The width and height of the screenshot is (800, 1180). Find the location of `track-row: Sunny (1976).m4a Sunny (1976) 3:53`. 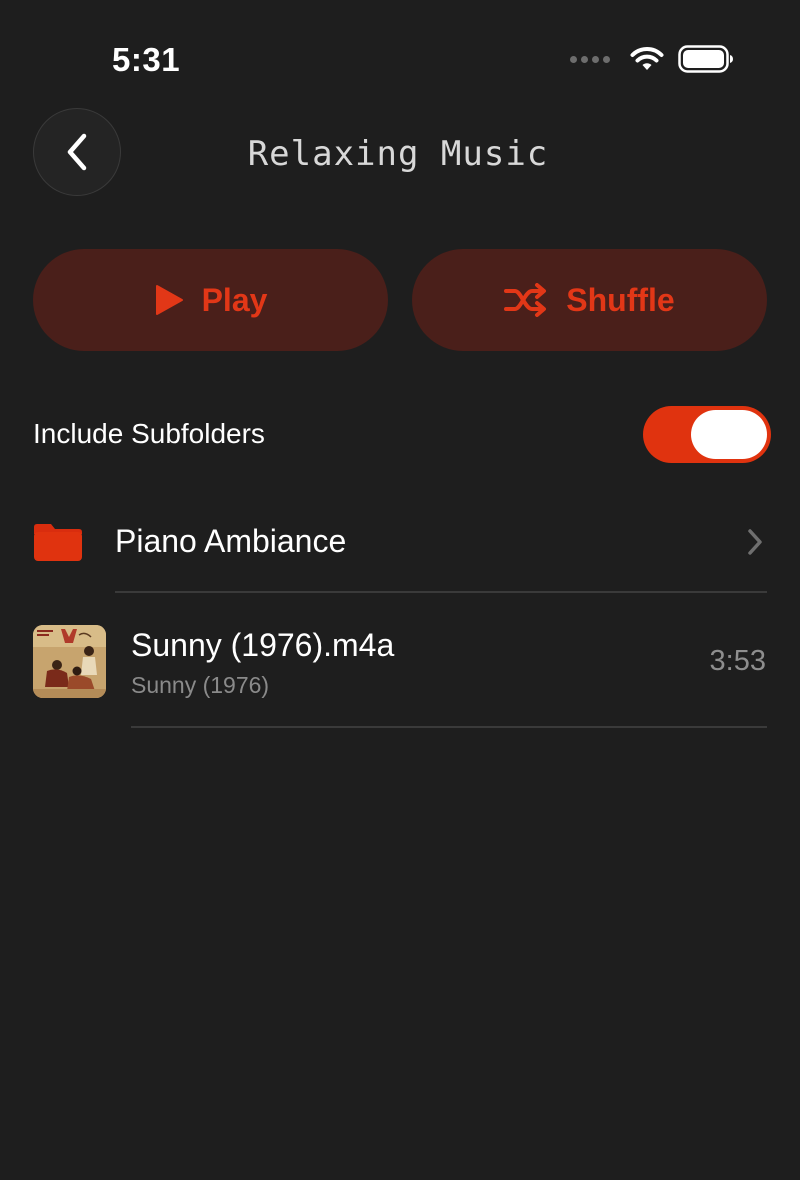

track-row: Sunny (1976).m4a Sunny (1976) 3:53 is located at coordinates (400, 660).